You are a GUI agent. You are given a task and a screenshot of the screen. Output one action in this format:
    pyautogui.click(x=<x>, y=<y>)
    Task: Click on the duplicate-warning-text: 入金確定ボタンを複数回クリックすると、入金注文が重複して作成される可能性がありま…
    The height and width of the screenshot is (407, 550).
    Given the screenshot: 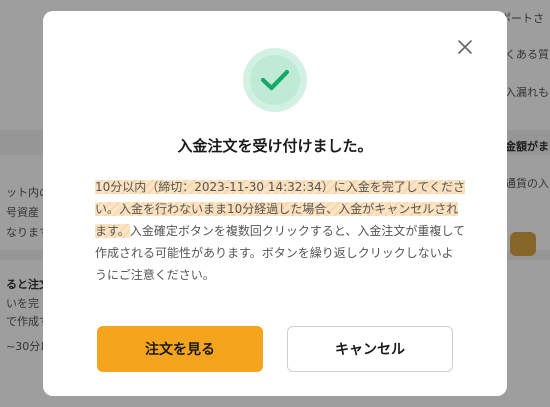 What is the action you would take?
    pyautogui.click(x=280, y=253)
    